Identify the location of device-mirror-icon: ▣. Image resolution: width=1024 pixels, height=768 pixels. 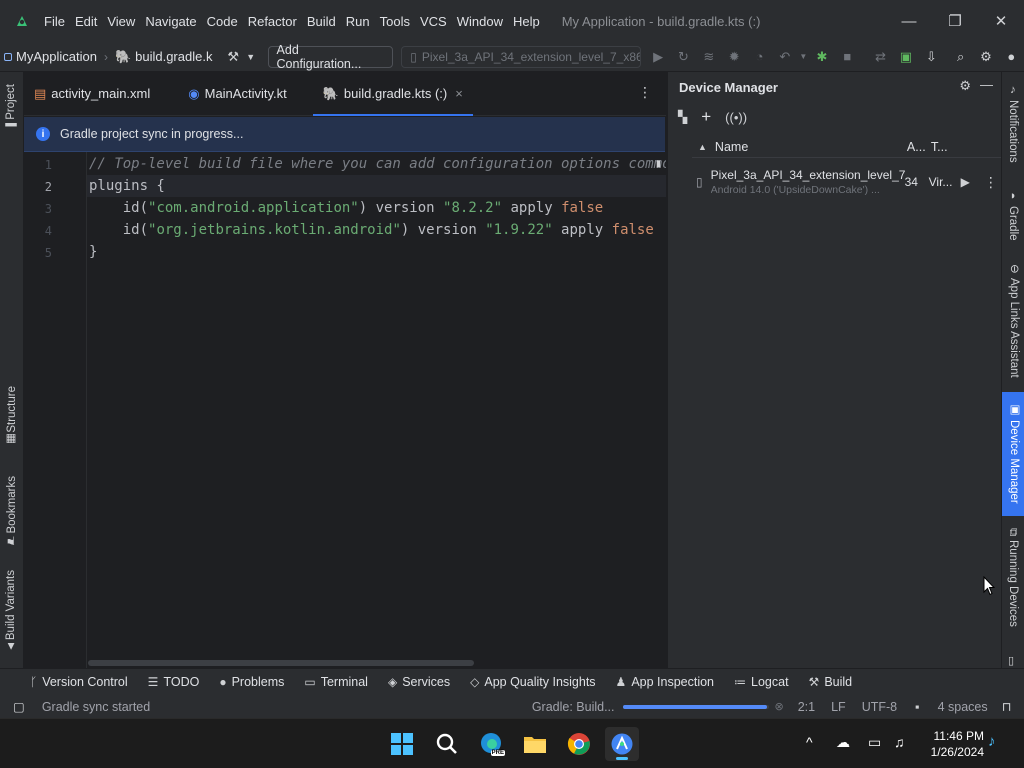
(905, 57).